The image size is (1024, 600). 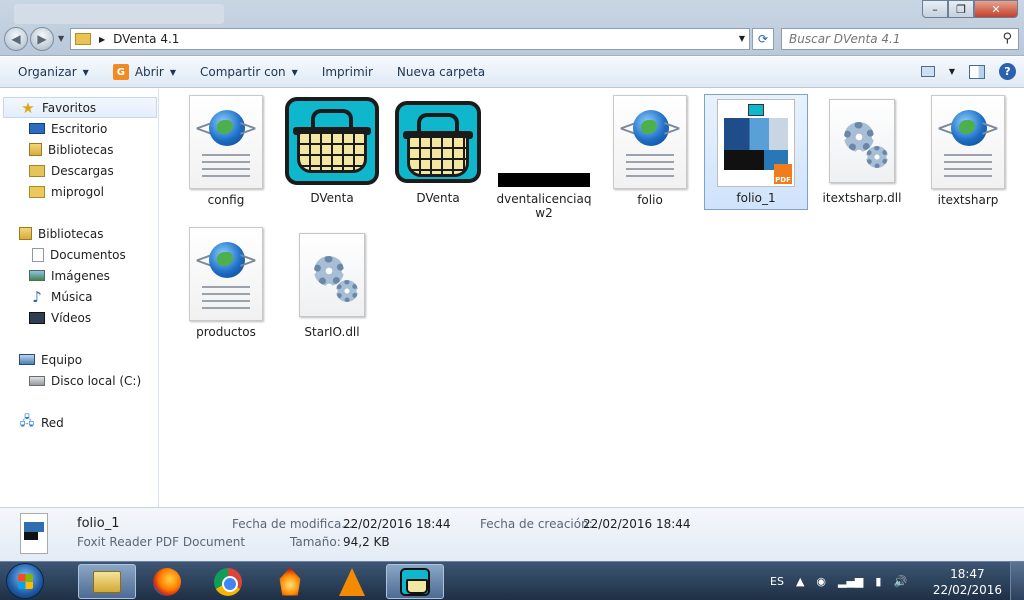 I want to click on refresh-button: ⟳, so click(x=763, y=39).